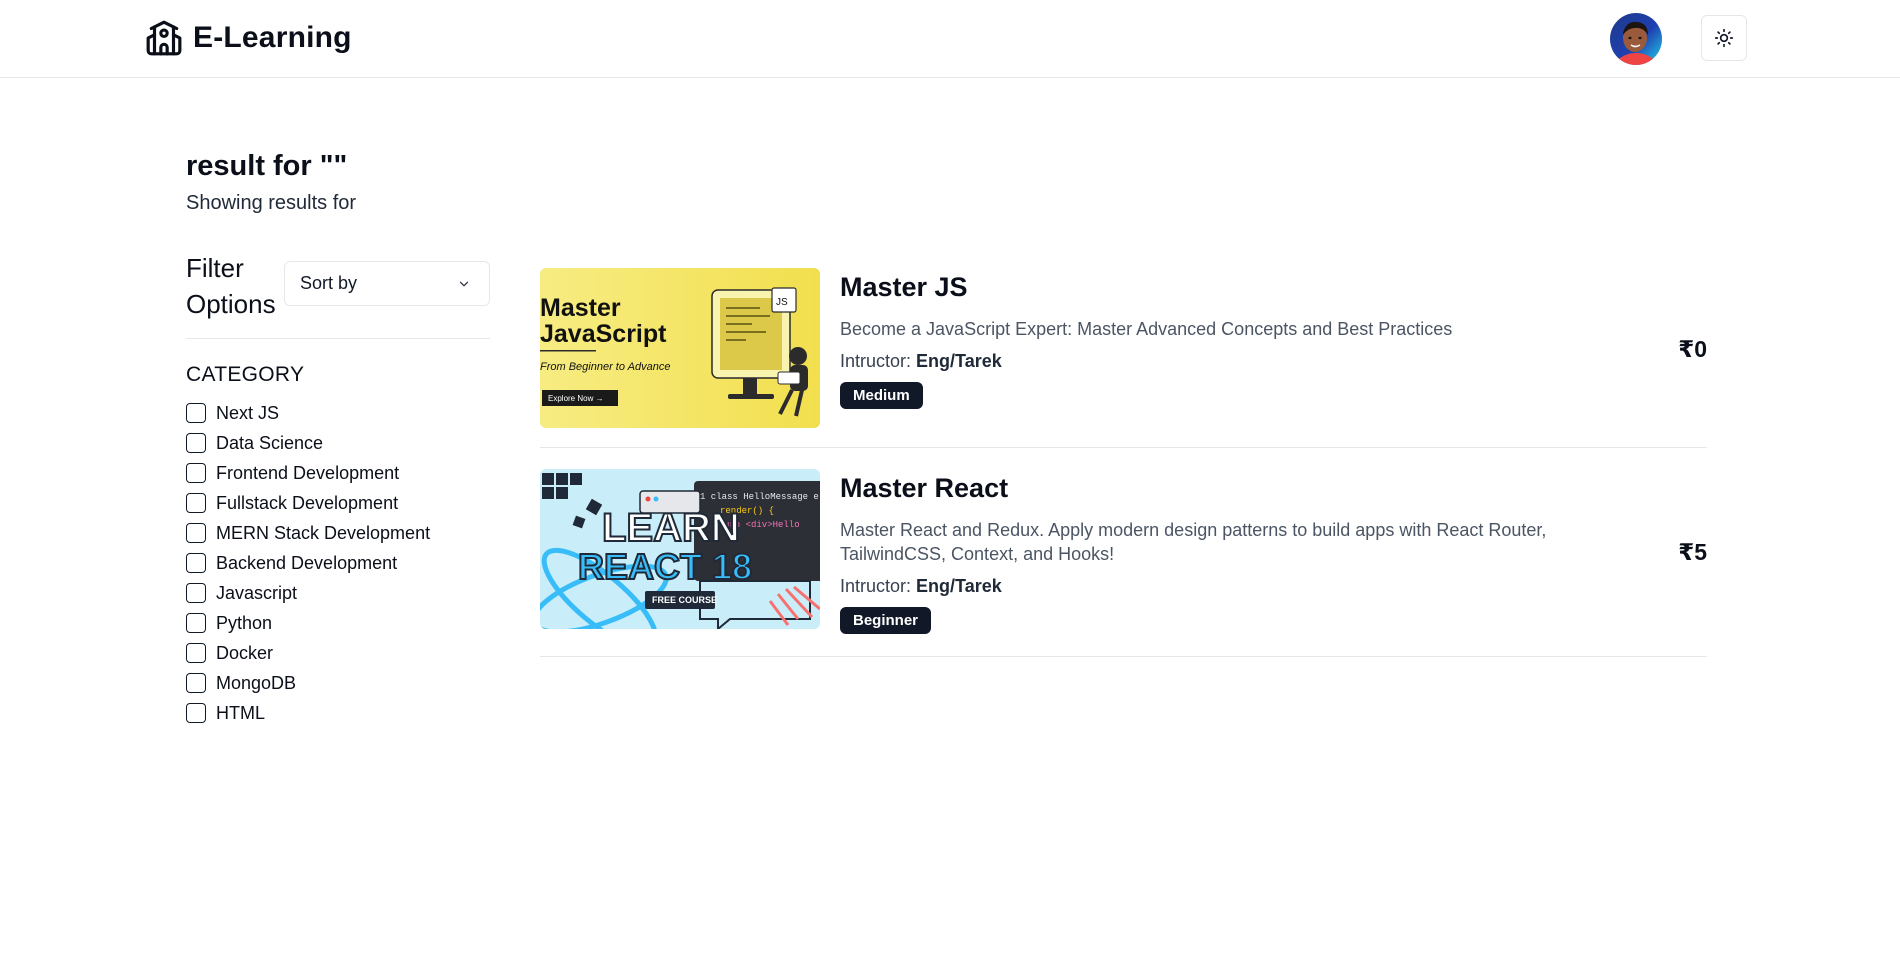 The width and height of the screenshot is (1900, 977). What do you see at coordinates (782, 302) in the screenshot?
I see `thumb-badge: JS` at bounding box center [782, 302].